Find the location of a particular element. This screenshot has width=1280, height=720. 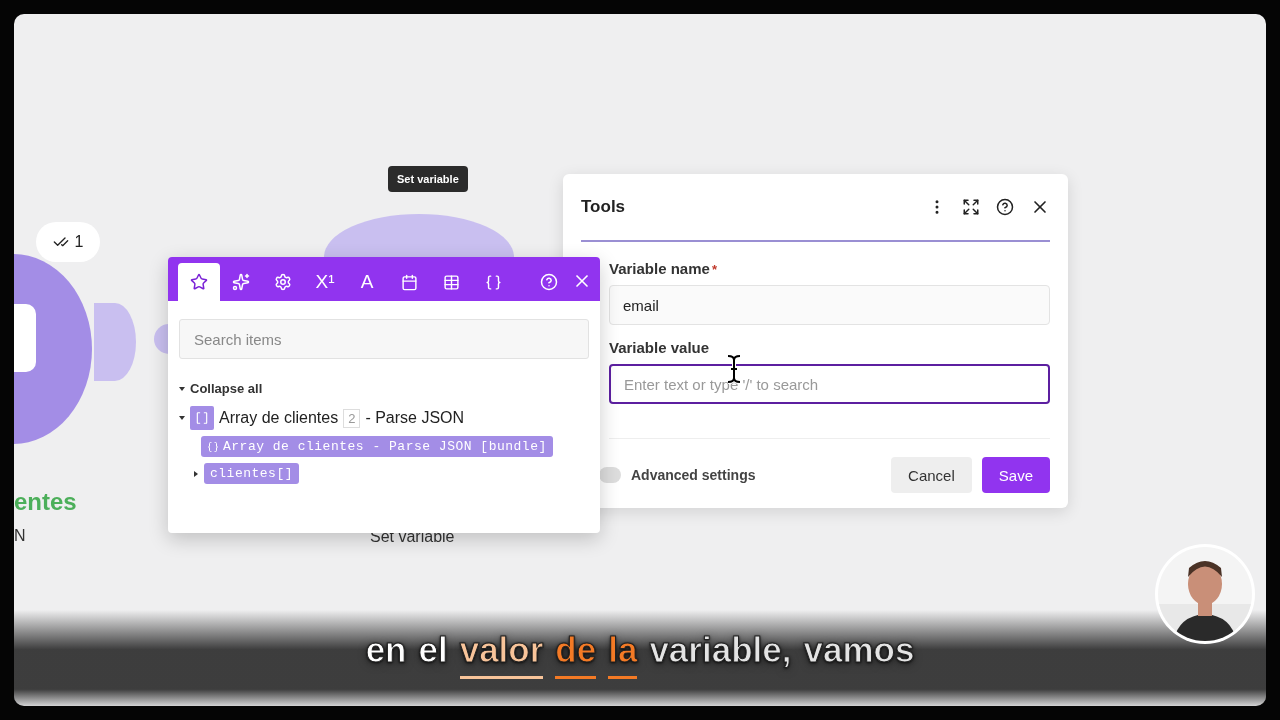

text-field: email is located at coordinates (829, 305).